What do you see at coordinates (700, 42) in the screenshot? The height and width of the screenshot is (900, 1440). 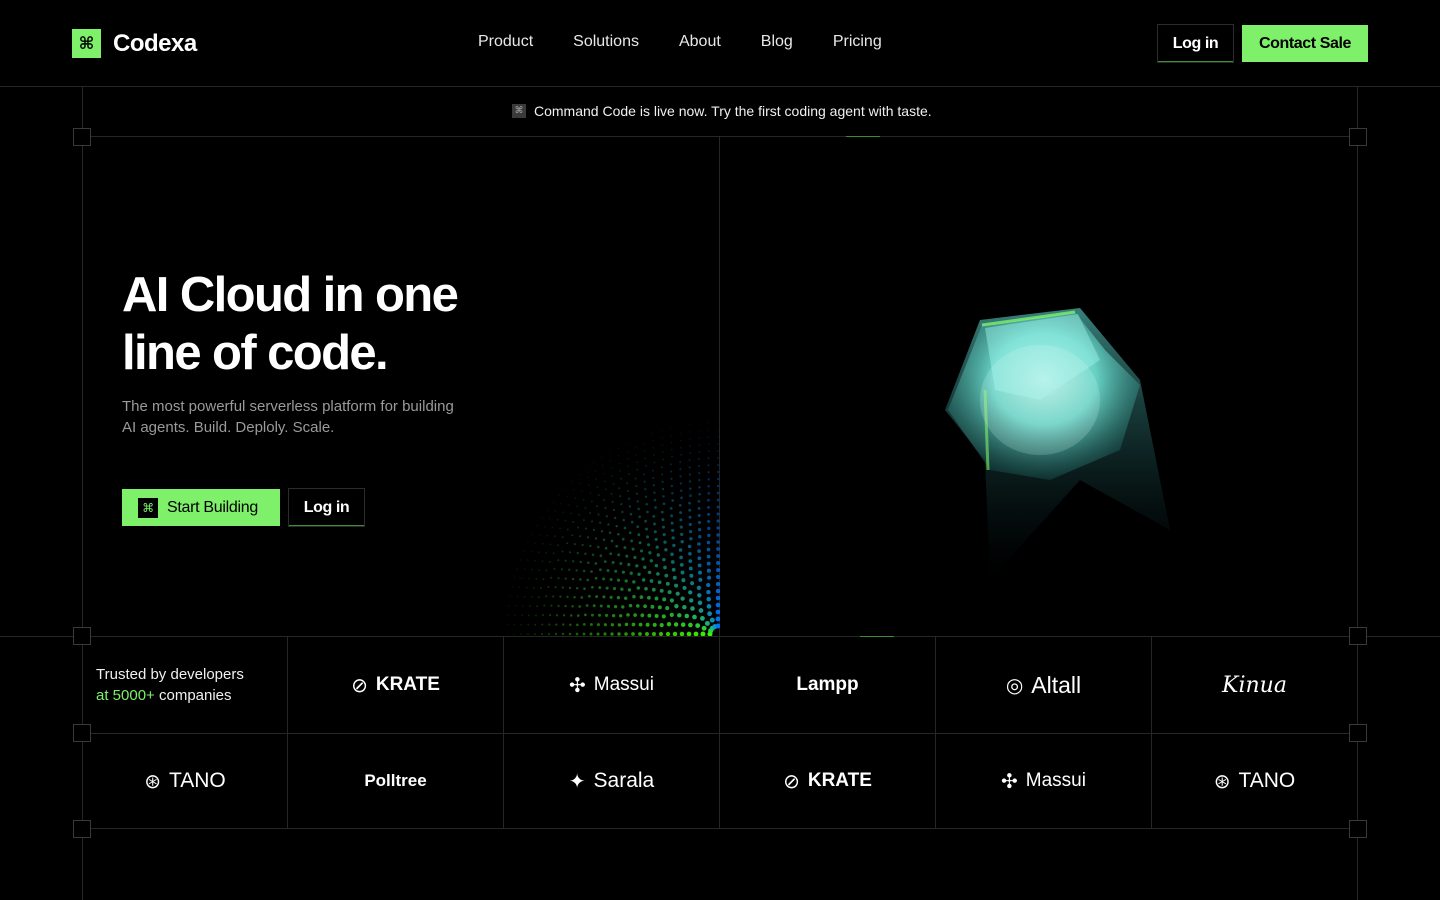 I see `nav-link-about: About` at bounding box center [700, 42].